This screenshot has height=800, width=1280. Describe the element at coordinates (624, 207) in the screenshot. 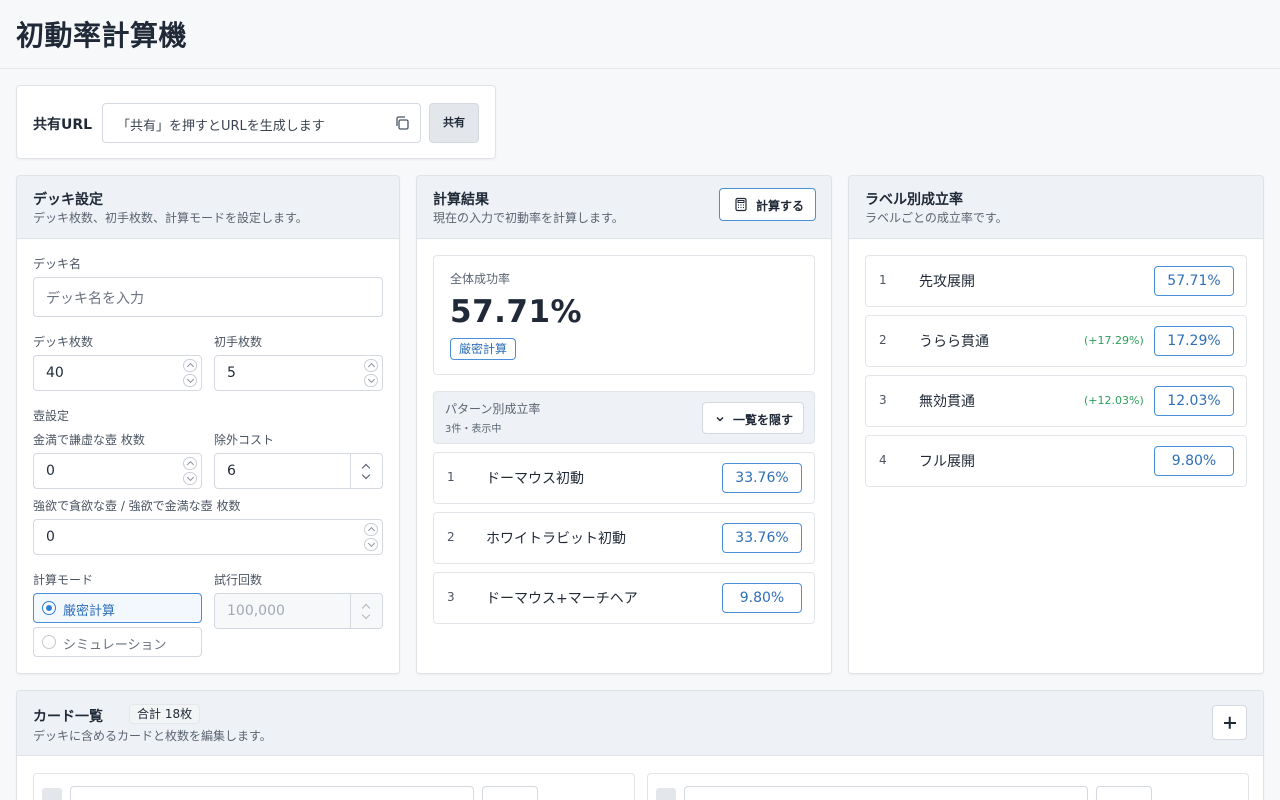

I see `results-header: 計算結果 現在の入力で初動率を計算します。 計算する` at that location.